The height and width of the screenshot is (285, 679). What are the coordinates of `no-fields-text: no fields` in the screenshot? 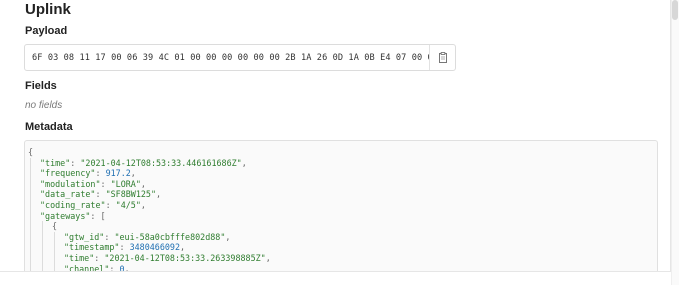 It's located at (44, 105).